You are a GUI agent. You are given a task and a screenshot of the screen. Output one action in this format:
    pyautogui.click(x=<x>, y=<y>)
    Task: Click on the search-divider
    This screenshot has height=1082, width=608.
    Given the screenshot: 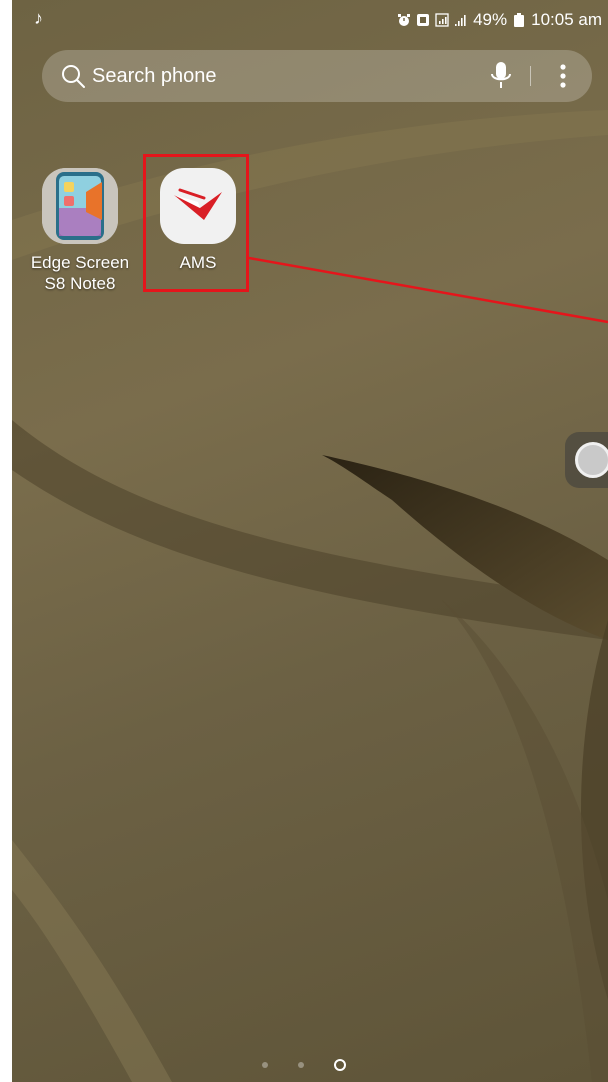 What is the action you would take?
    pyautogui.click(x=530, y=76)
    